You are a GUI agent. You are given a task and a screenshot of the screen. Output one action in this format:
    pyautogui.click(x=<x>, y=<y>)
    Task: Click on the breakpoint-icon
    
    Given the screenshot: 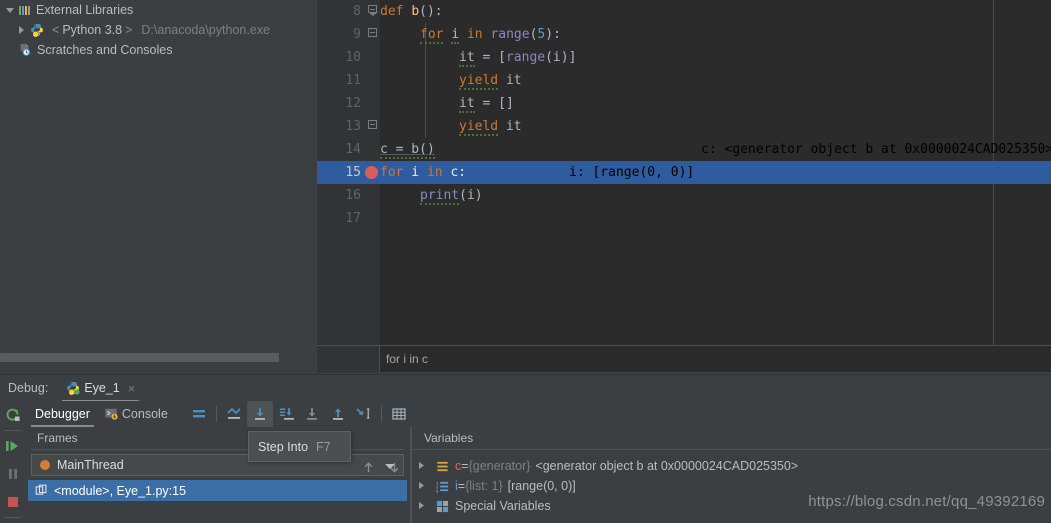 What is the action you would take?
    pyautogui.click(x=371, y=172)
    